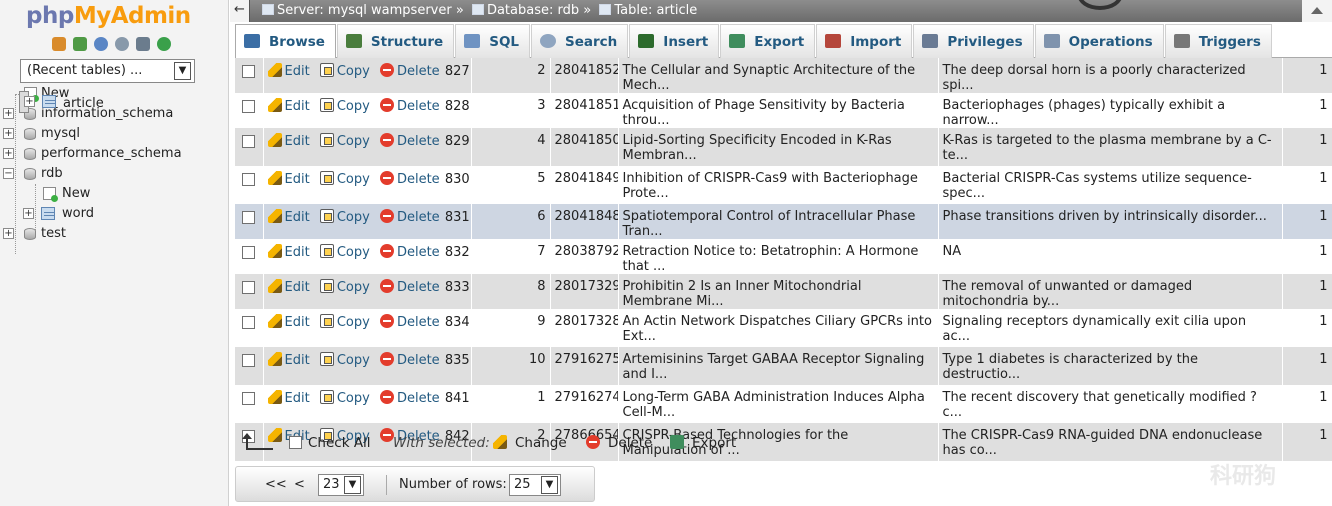 The height and width of the screenshot is (506, 1332). What do you see at coordinates (114, 234) in the screenshot?
I see `tree-item-test: + test` at bounding box center [114, 234].